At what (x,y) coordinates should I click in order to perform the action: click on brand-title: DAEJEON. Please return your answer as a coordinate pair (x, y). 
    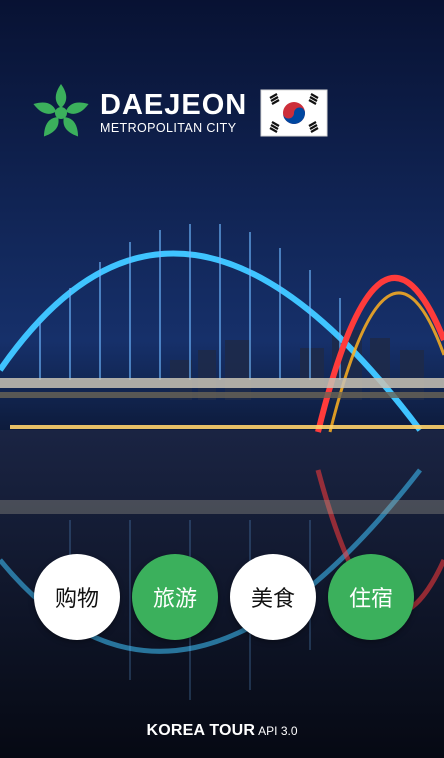
    Looking at the image, I should click on (174, 105).